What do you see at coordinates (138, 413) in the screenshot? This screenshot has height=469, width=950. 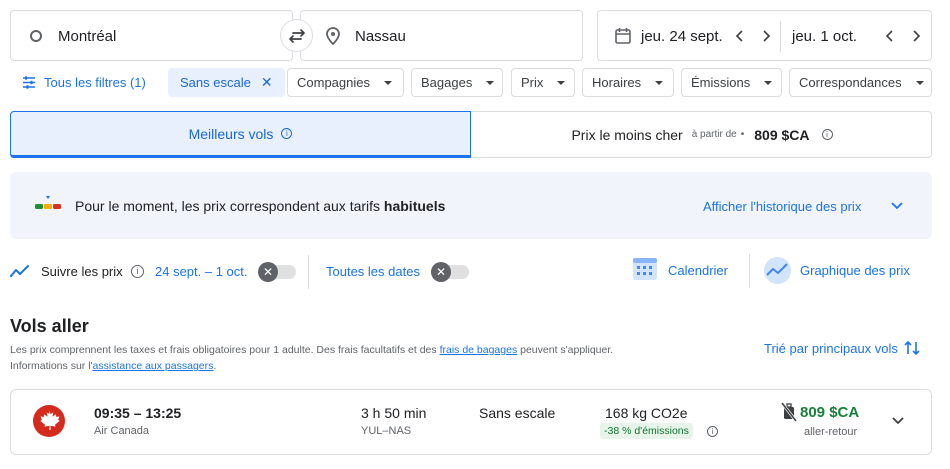 I see `flight-times: 09:35 – 13:25` at bounding box center [138, 413].